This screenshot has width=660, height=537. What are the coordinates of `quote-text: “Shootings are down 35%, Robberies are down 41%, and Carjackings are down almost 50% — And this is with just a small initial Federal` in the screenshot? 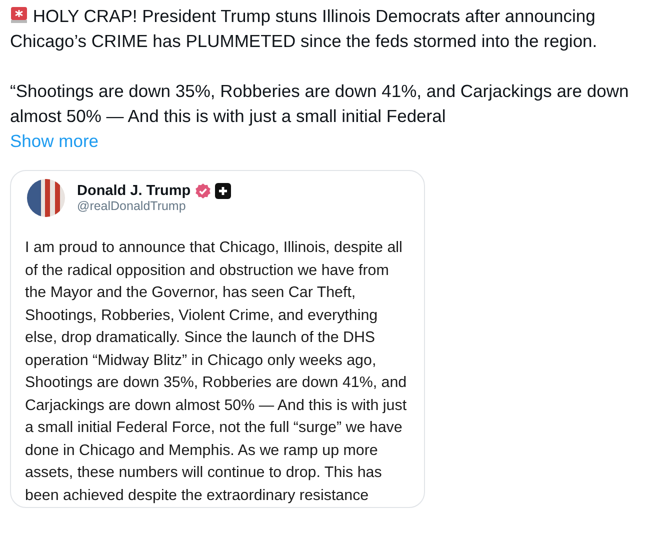 It's located at (320, 104).